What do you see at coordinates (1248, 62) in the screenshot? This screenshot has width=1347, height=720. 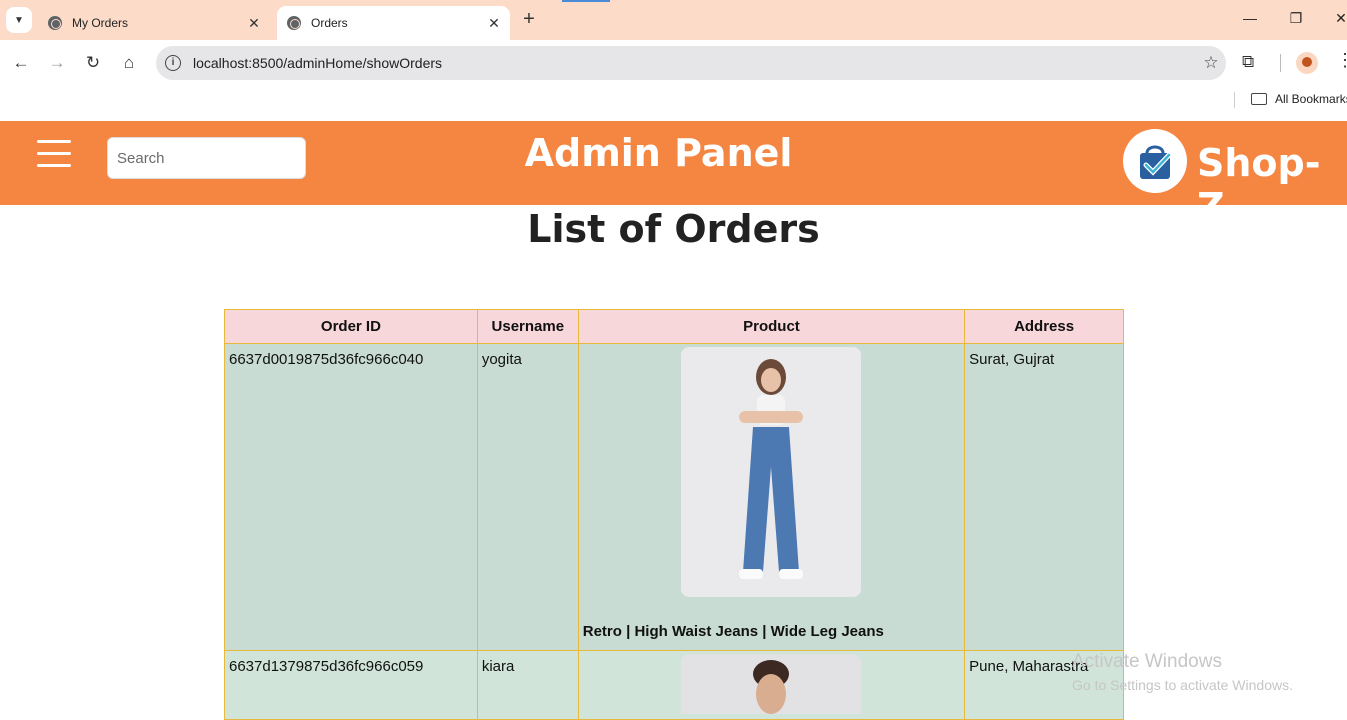 I see `extensions-icon: ⧉` at bounding box center [1248, 62].